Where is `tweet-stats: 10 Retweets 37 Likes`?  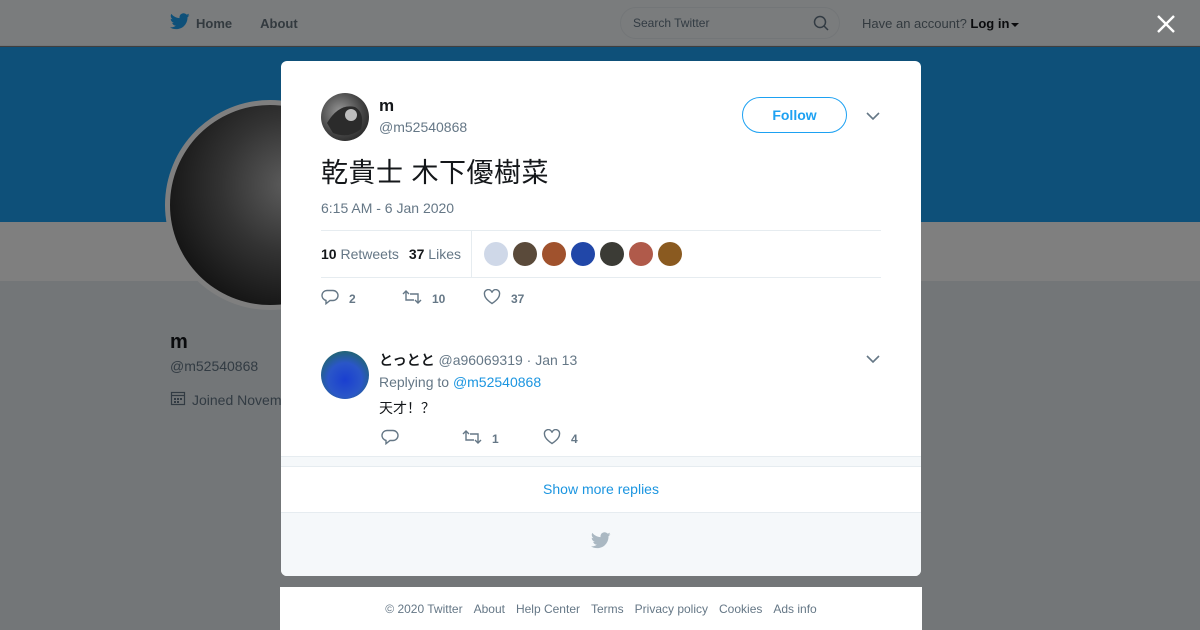 tweet-stats: 10 Retweets 37 Likes is located at coordinates (601, 254).